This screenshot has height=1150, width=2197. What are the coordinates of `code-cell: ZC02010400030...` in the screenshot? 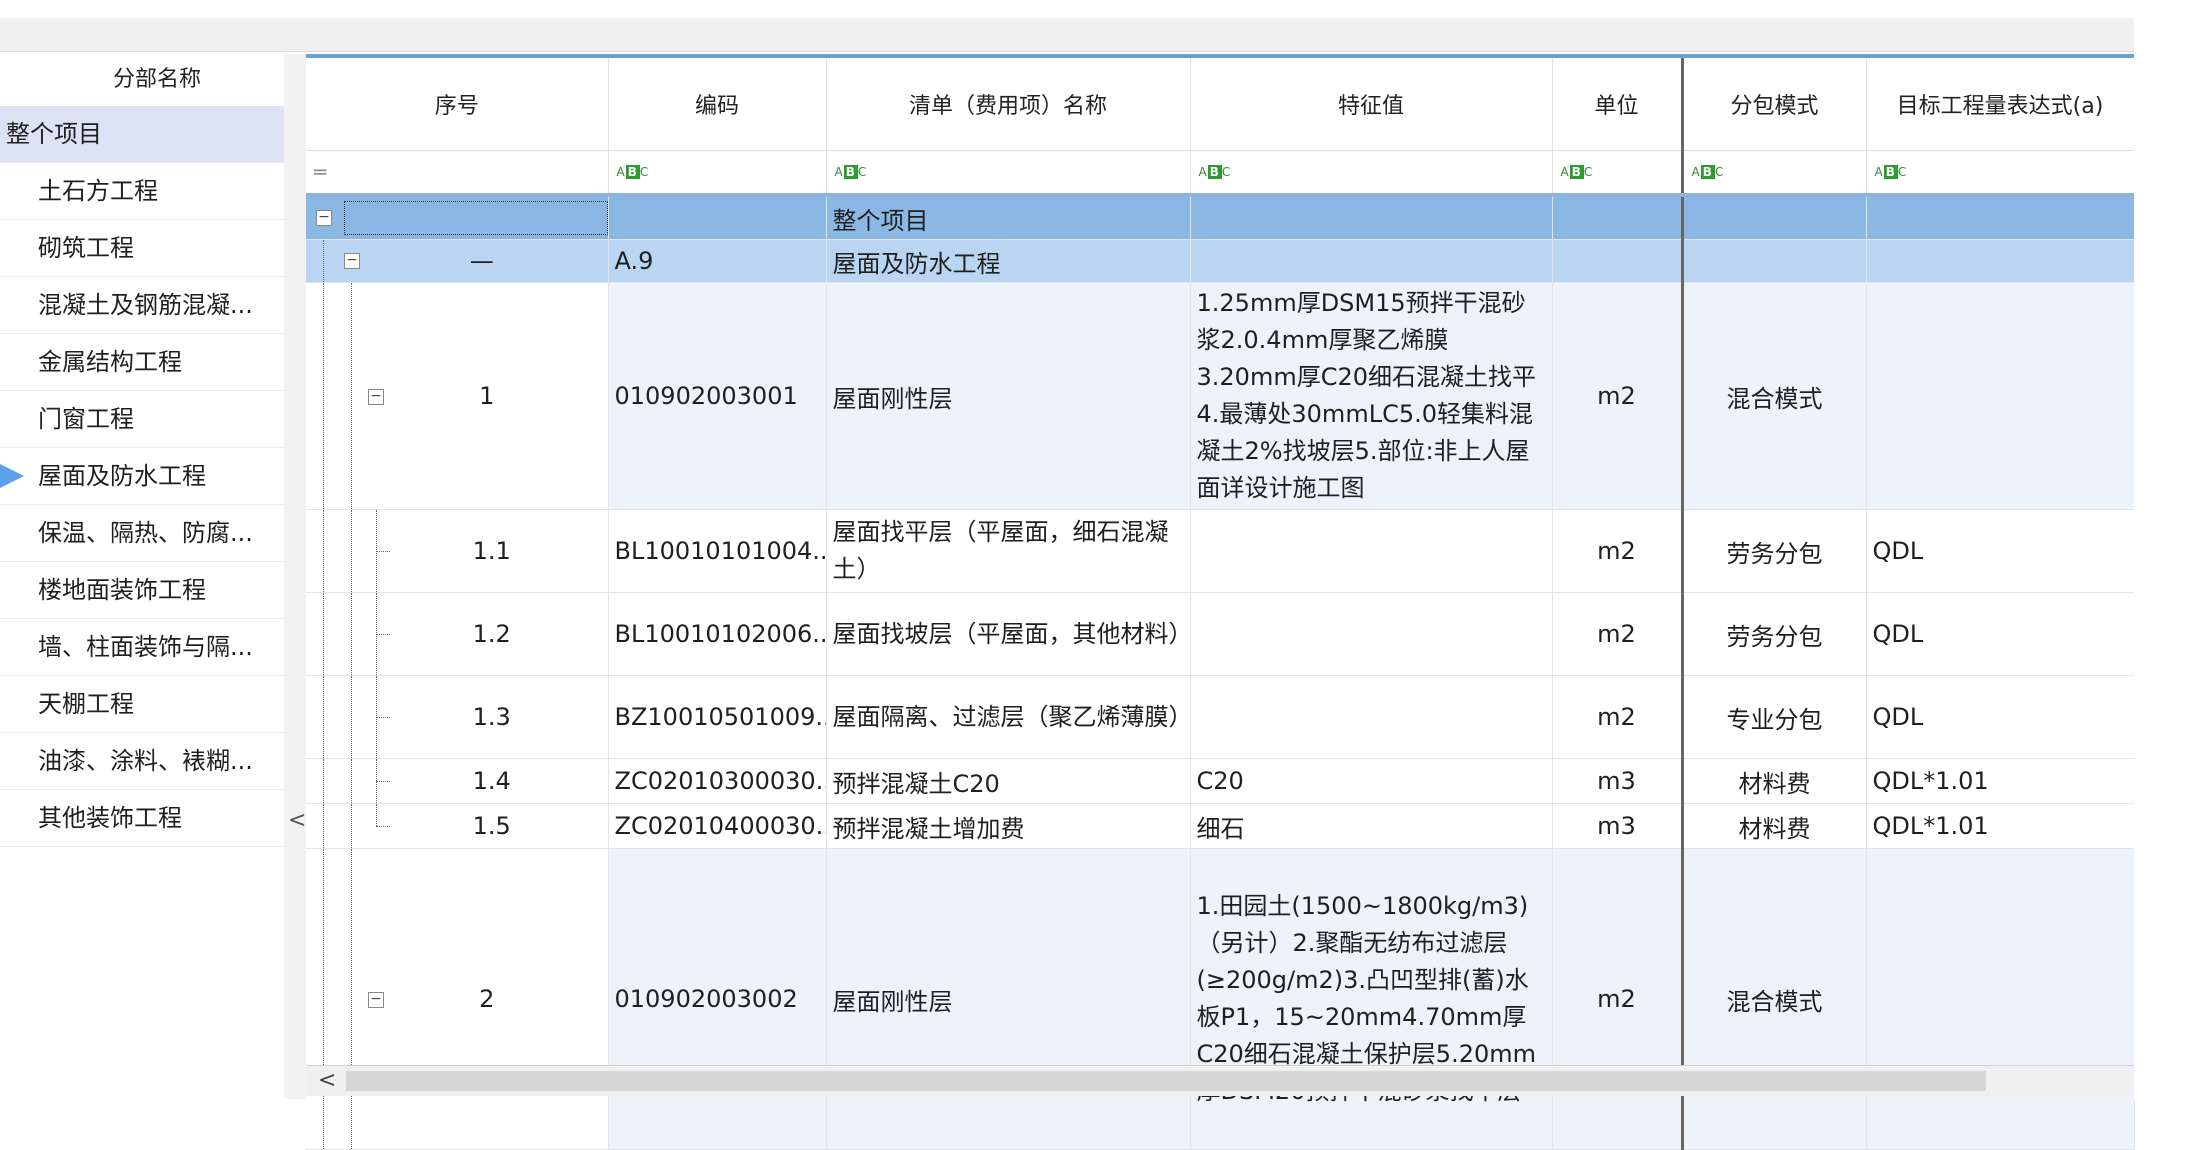 It's located at (717, 826).